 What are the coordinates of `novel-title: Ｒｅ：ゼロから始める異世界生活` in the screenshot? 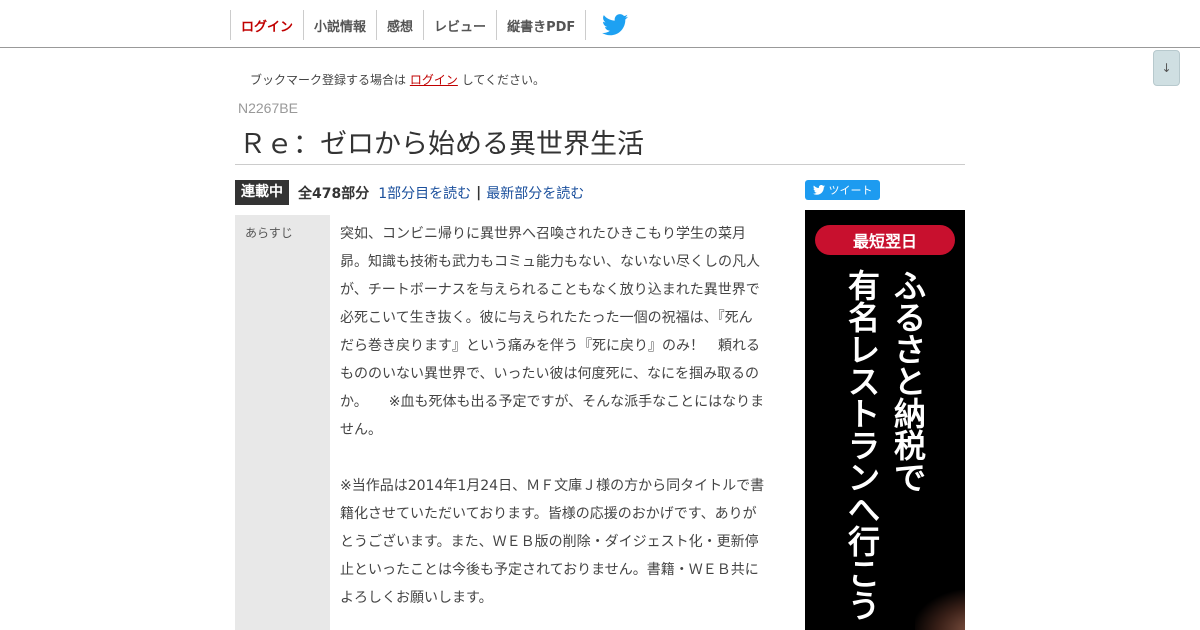 It's located at (441, 144).